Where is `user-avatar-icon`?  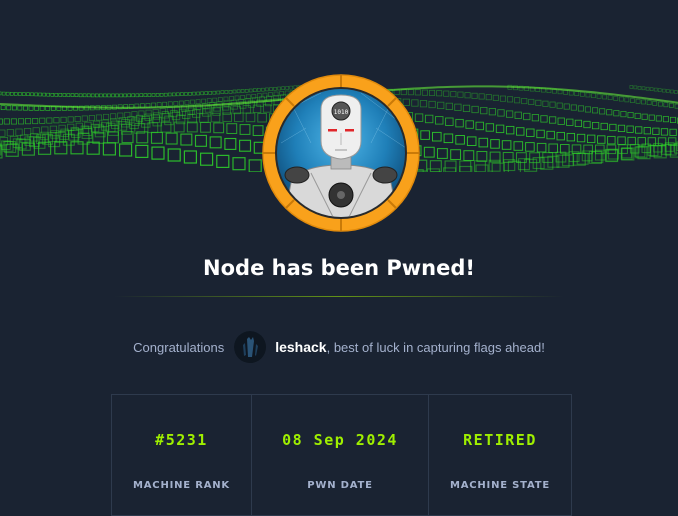 user-avatar-icon is located at coordinates (250, 347).